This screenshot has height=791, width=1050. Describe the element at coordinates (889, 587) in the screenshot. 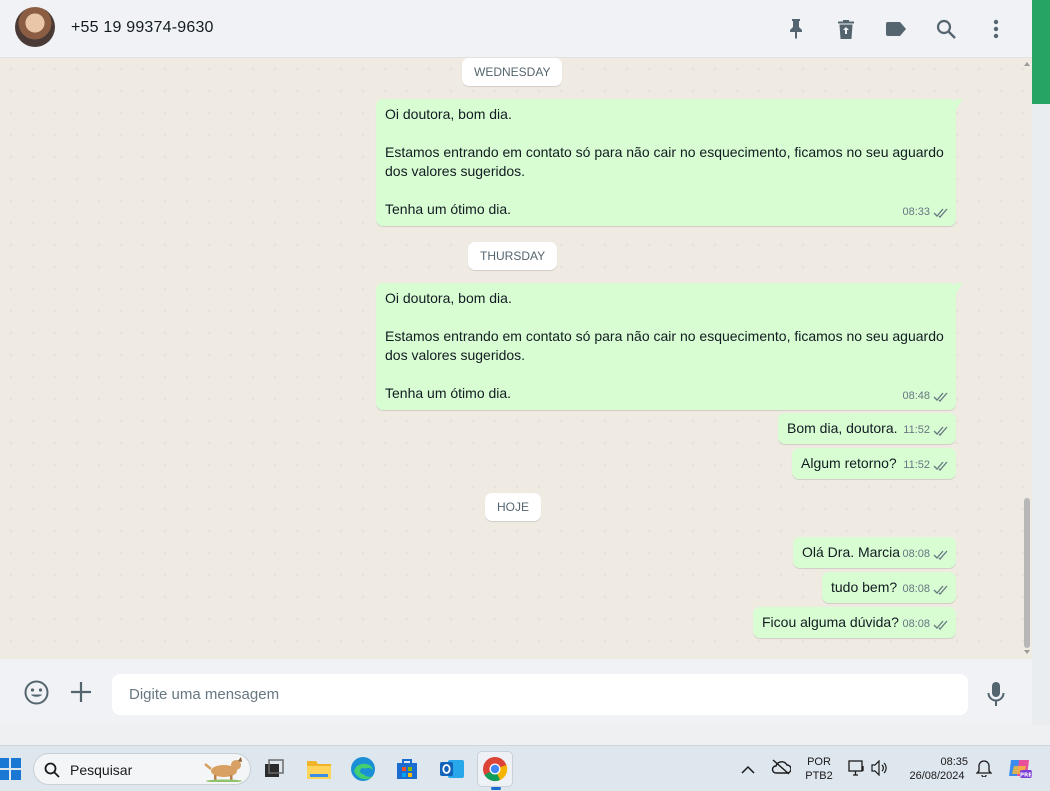

I see `message-bubble: tudo bem? 08:08` at that location.